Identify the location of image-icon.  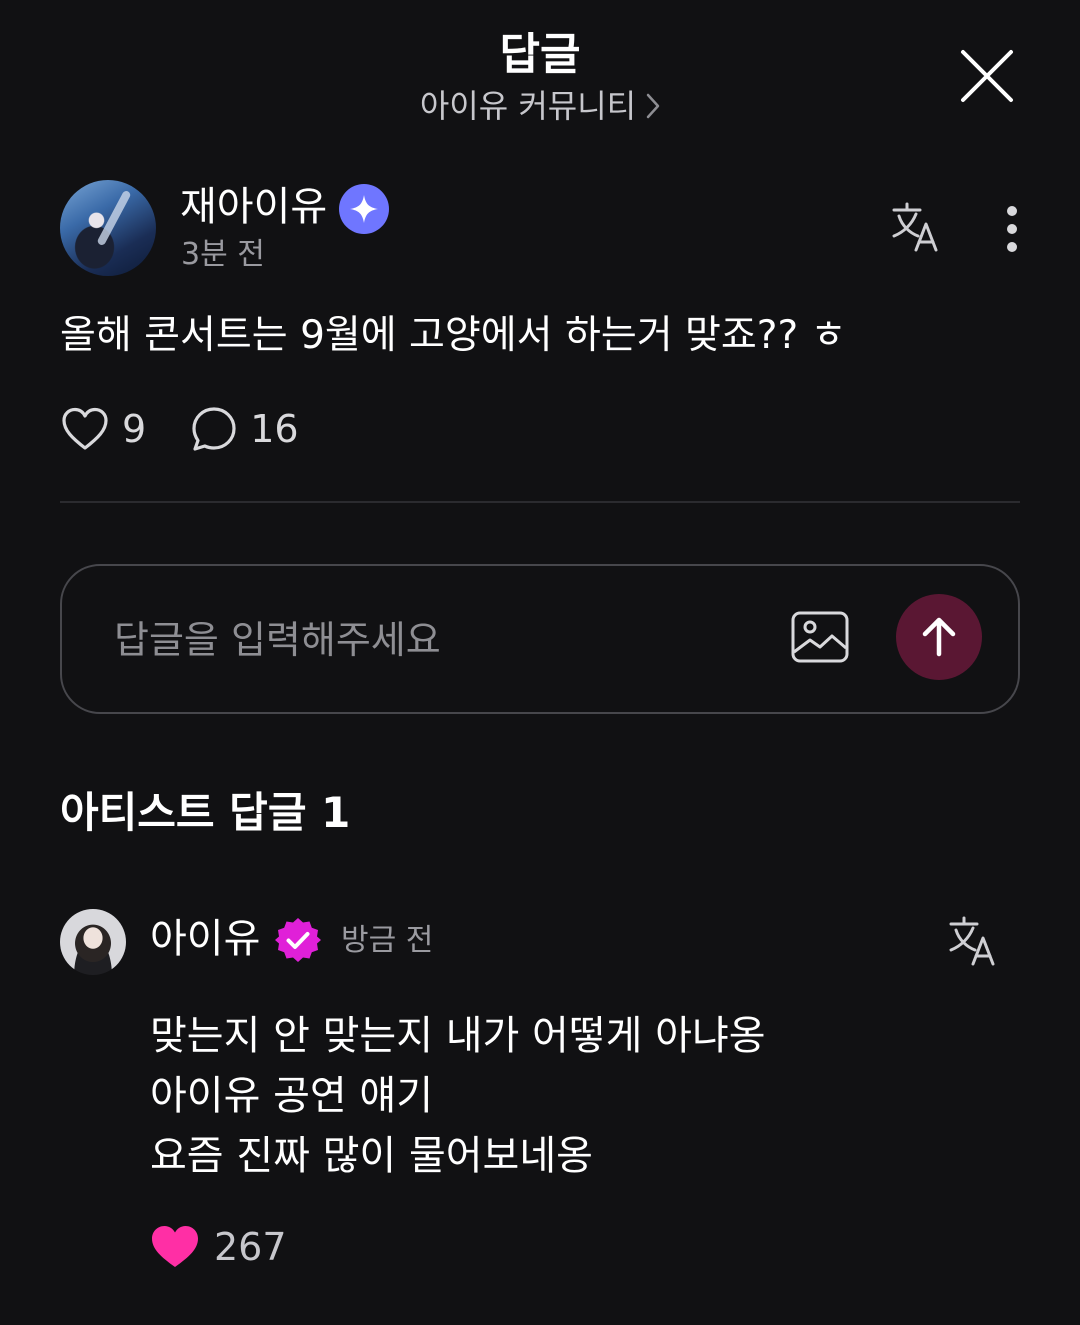
(820, 637).